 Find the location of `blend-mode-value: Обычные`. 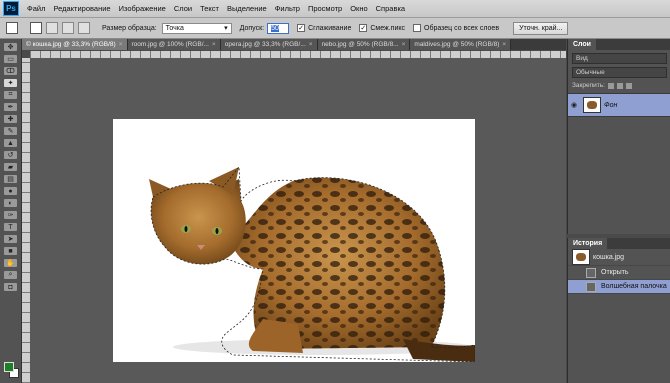

blend-mode-value: Обычные is located at coordinates (590, 72).